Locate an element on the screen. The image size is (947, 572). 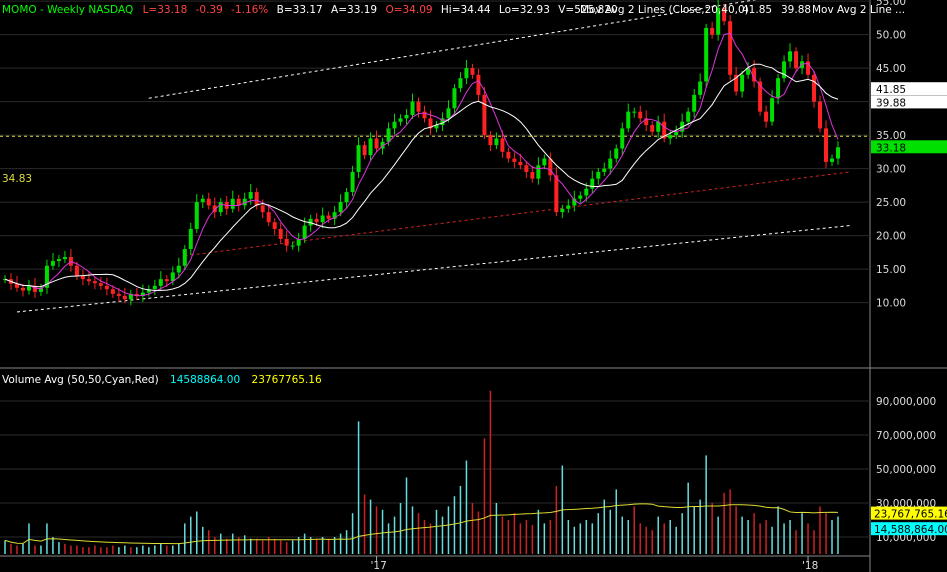
header-ask: A=33.19 is located at coordinates (354, 10).